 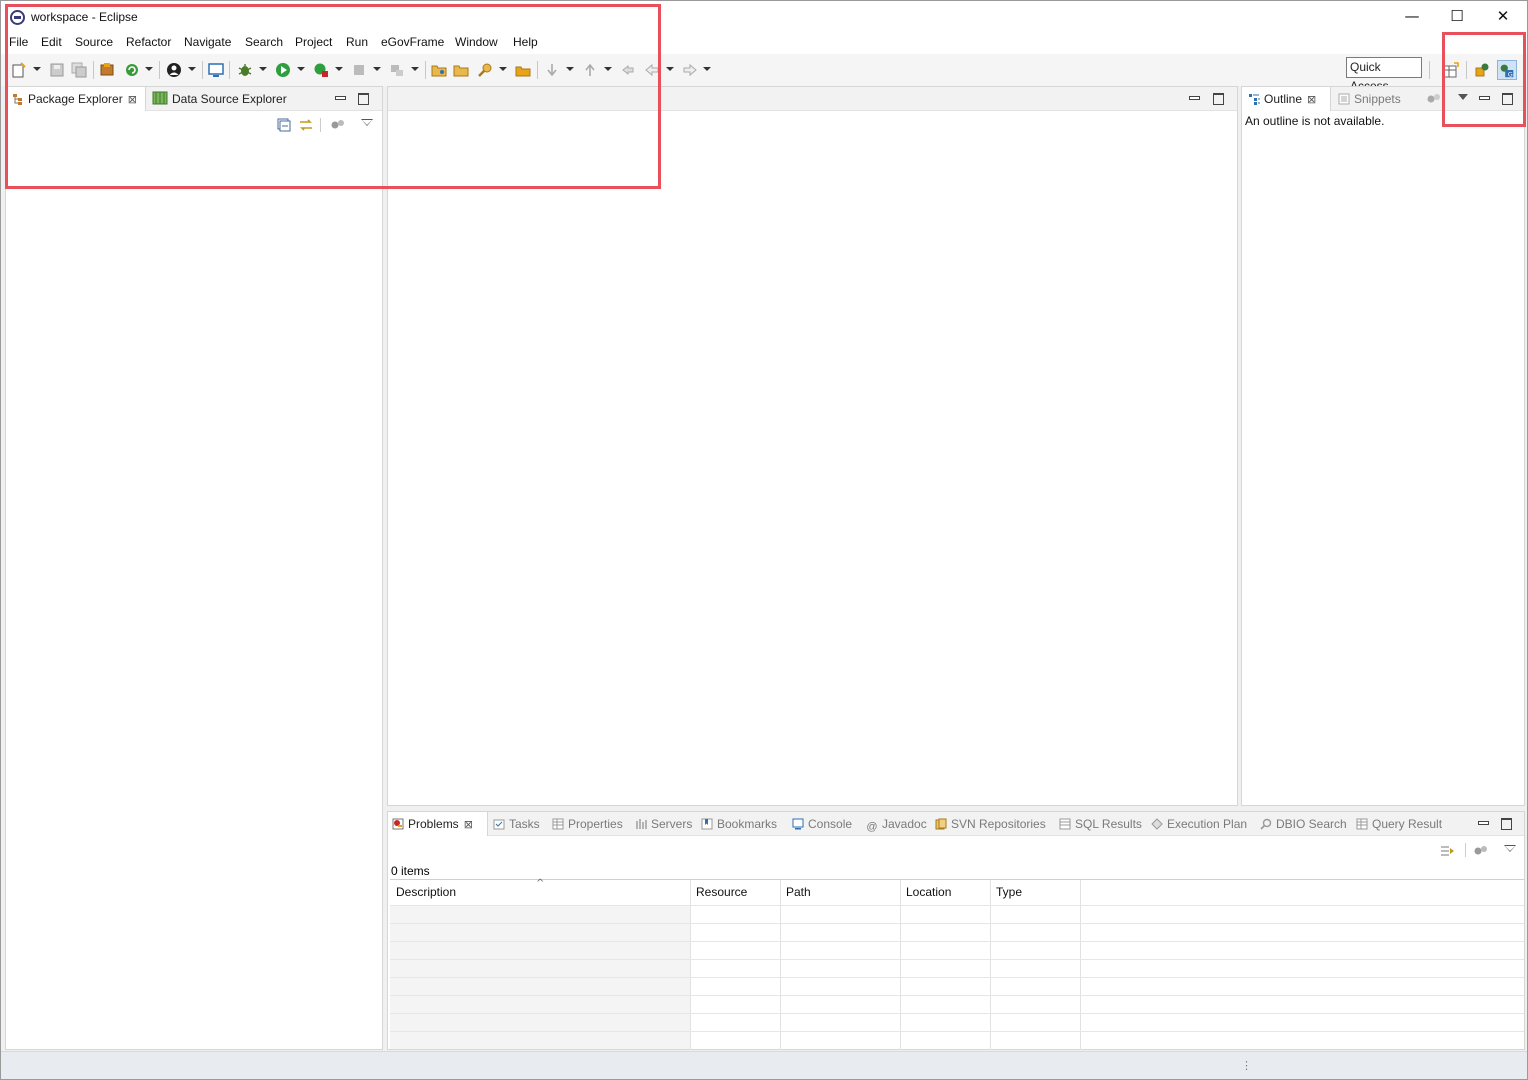 I want to click on tab-sql-results: SQL Results, so click(x=1100, y=824).